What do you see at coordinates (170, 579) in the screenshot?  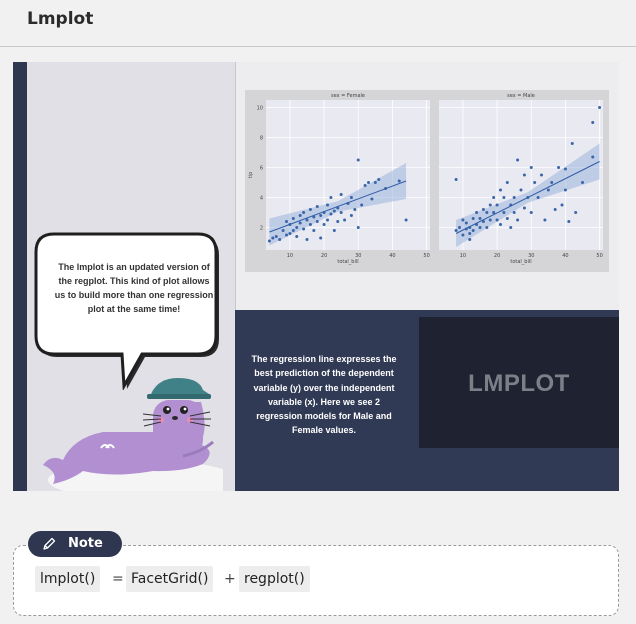 I see `code-facetgrid: FacetGrid()` at bounding box center [170, 579].